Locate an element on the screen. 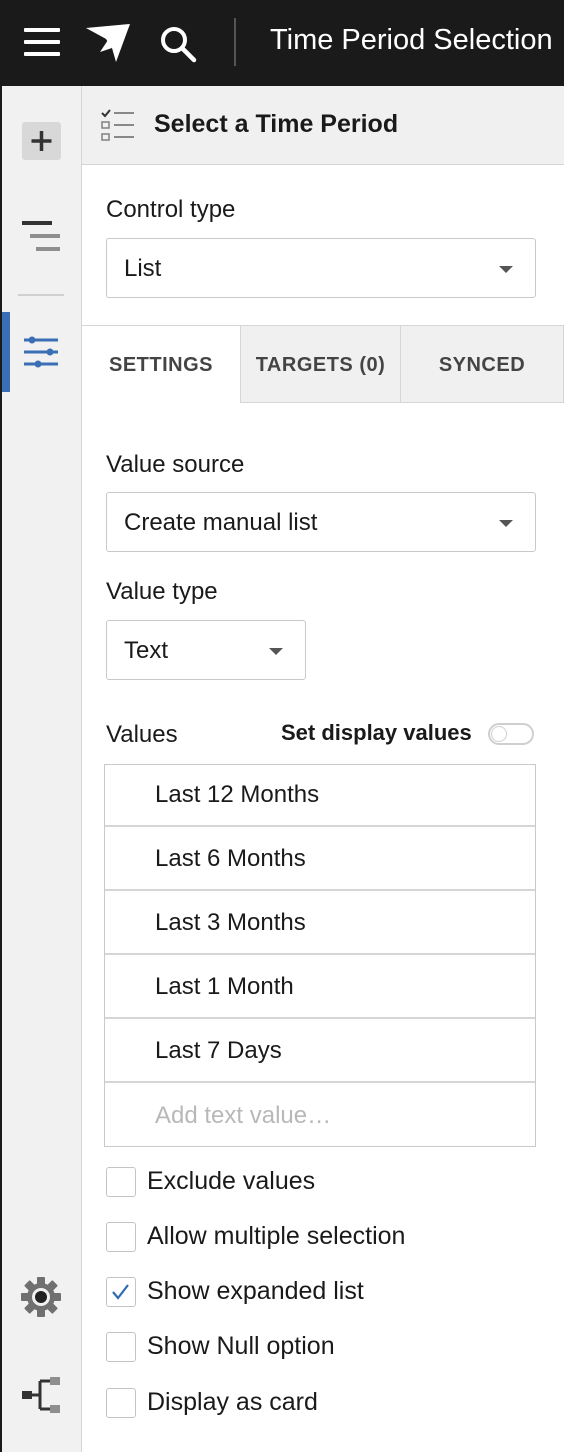  value-type-label: Value type is located at coordinates (162, 591).